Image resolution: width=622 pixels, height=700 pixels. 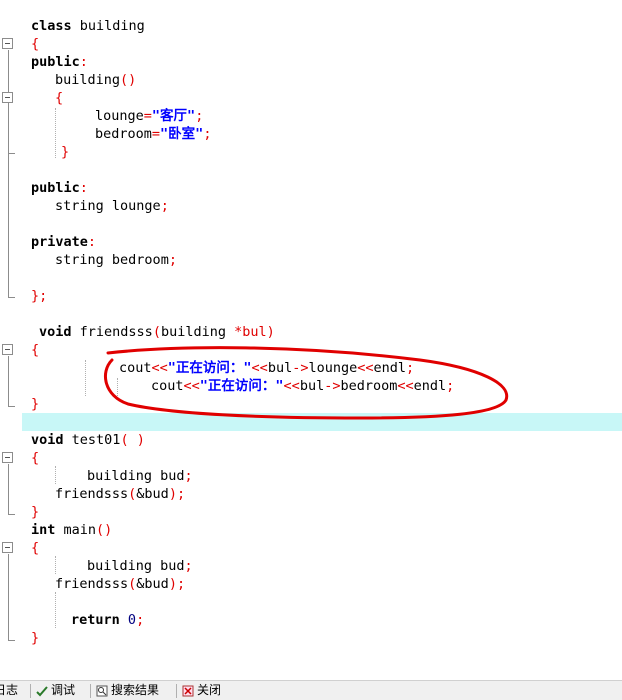 What do you see at coordinates (42, 690) in the screenshot?
I see `debug-check-icon` at bounding box center [42, 690].